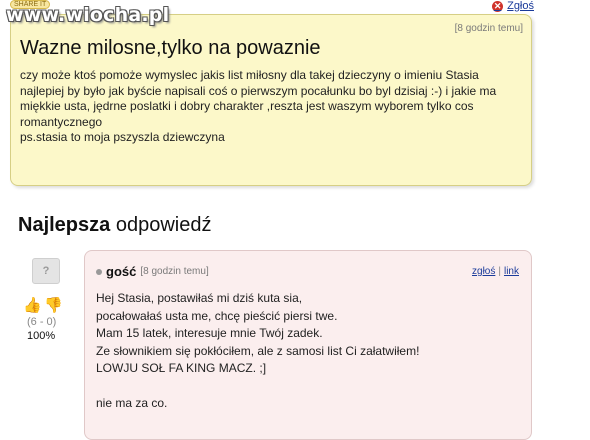 The image size is (590, 440). Describe the element at coordinates (306, 386) in the screenshot. I see `answer-spacer` at that location.